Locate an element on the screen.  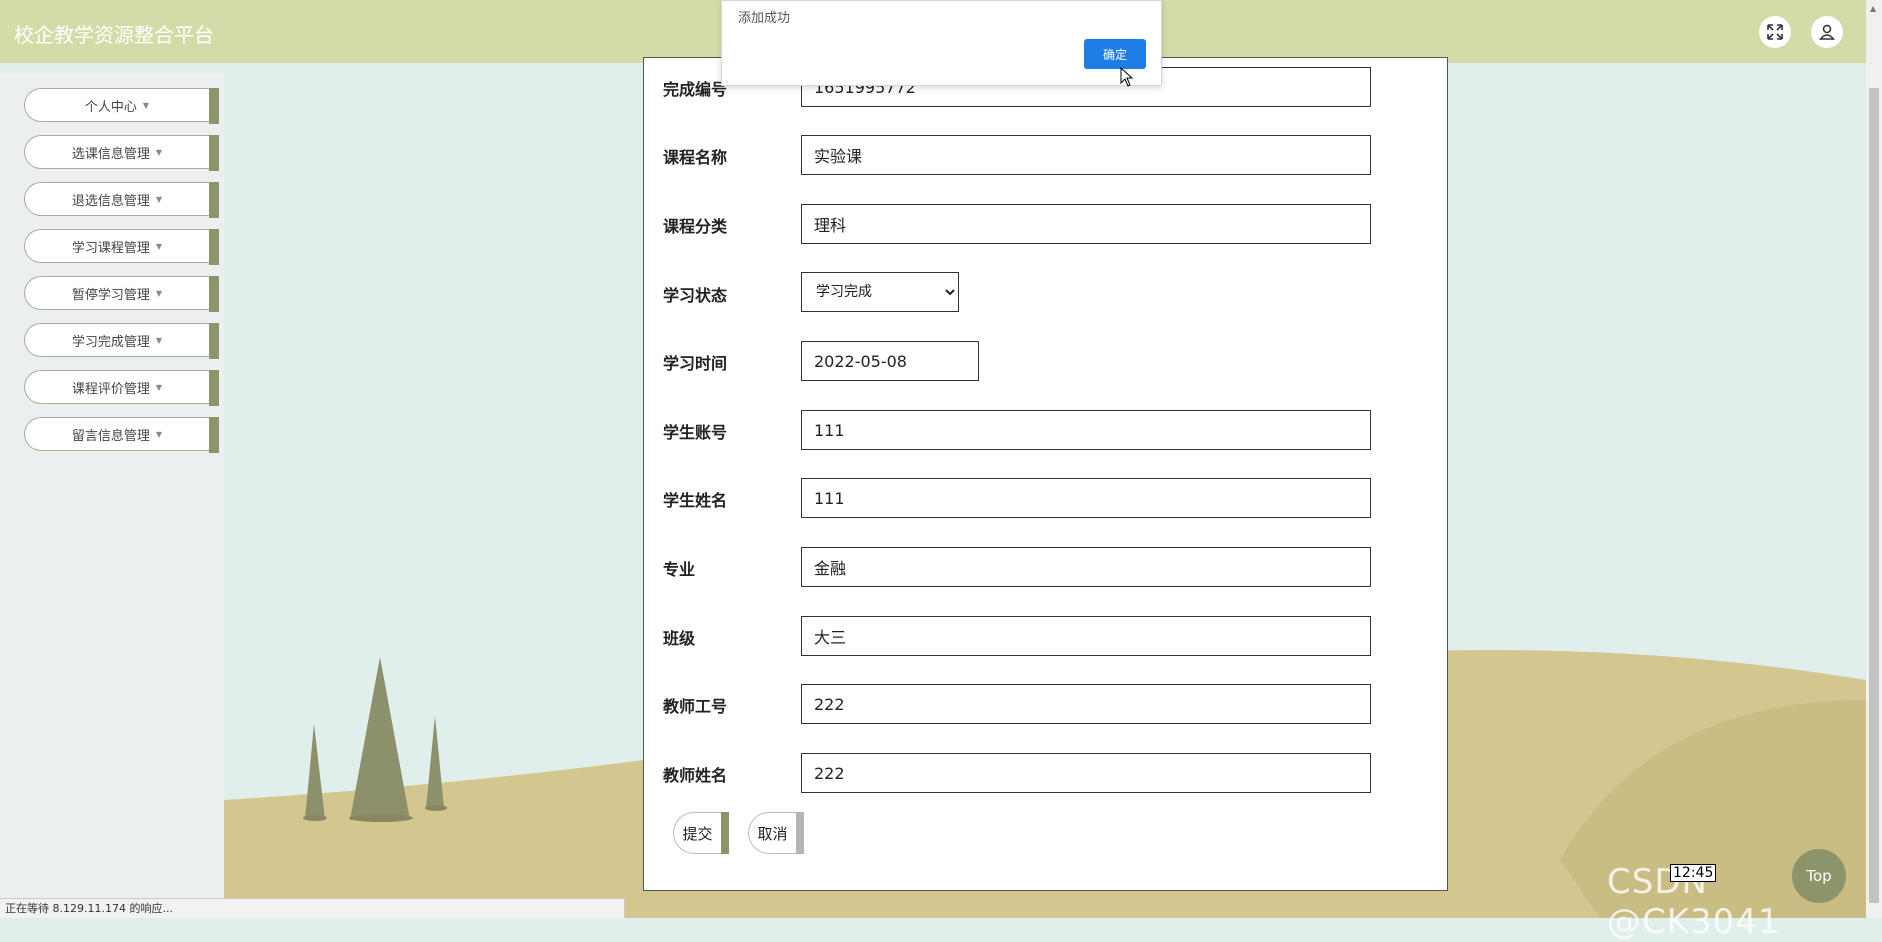
success-dialog: 添加成功 确定 is located at coordinates (941, 43).